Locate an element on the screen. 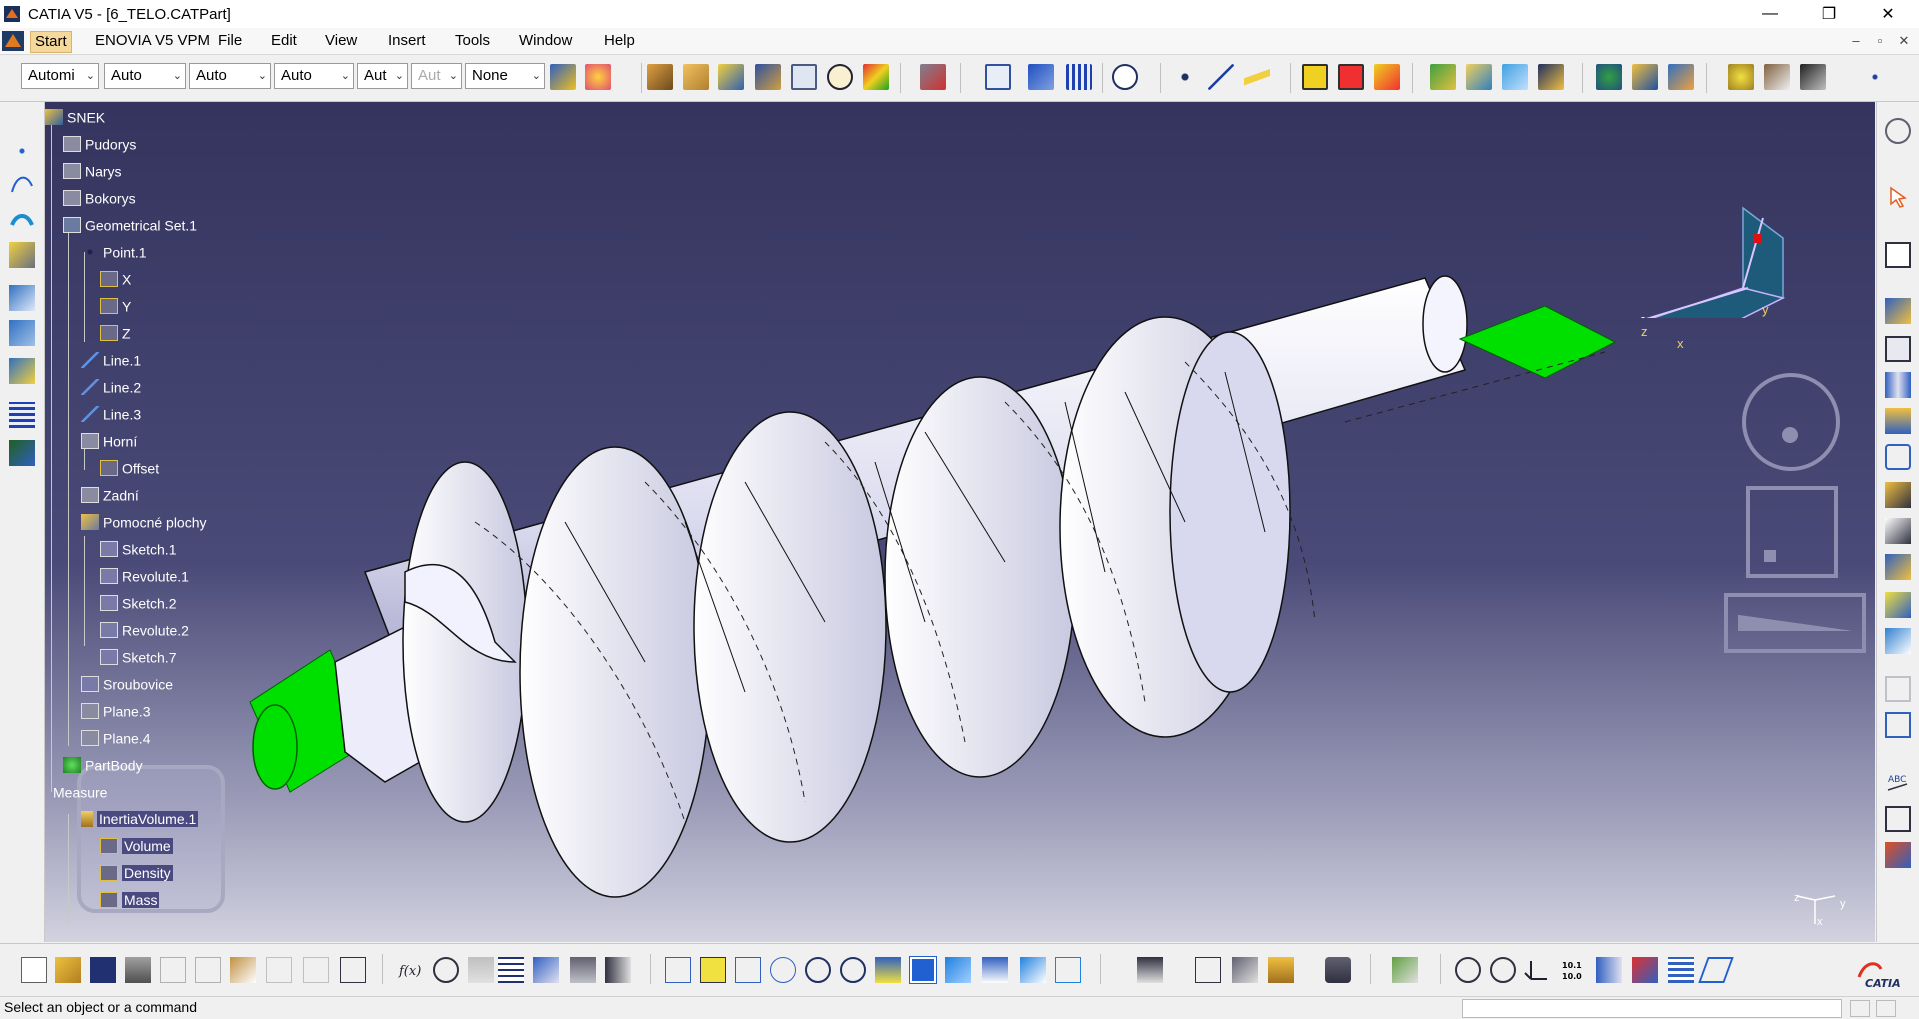  undo-icon is located at coordinates (279, 970).